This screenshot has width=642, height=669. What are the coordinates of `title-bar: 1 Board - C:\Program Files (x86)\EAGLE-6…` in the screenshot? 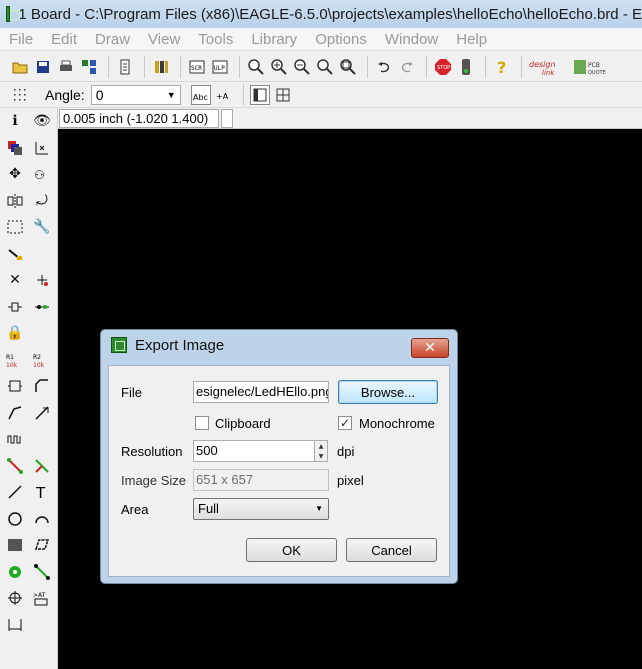 It's located at (321, 14).